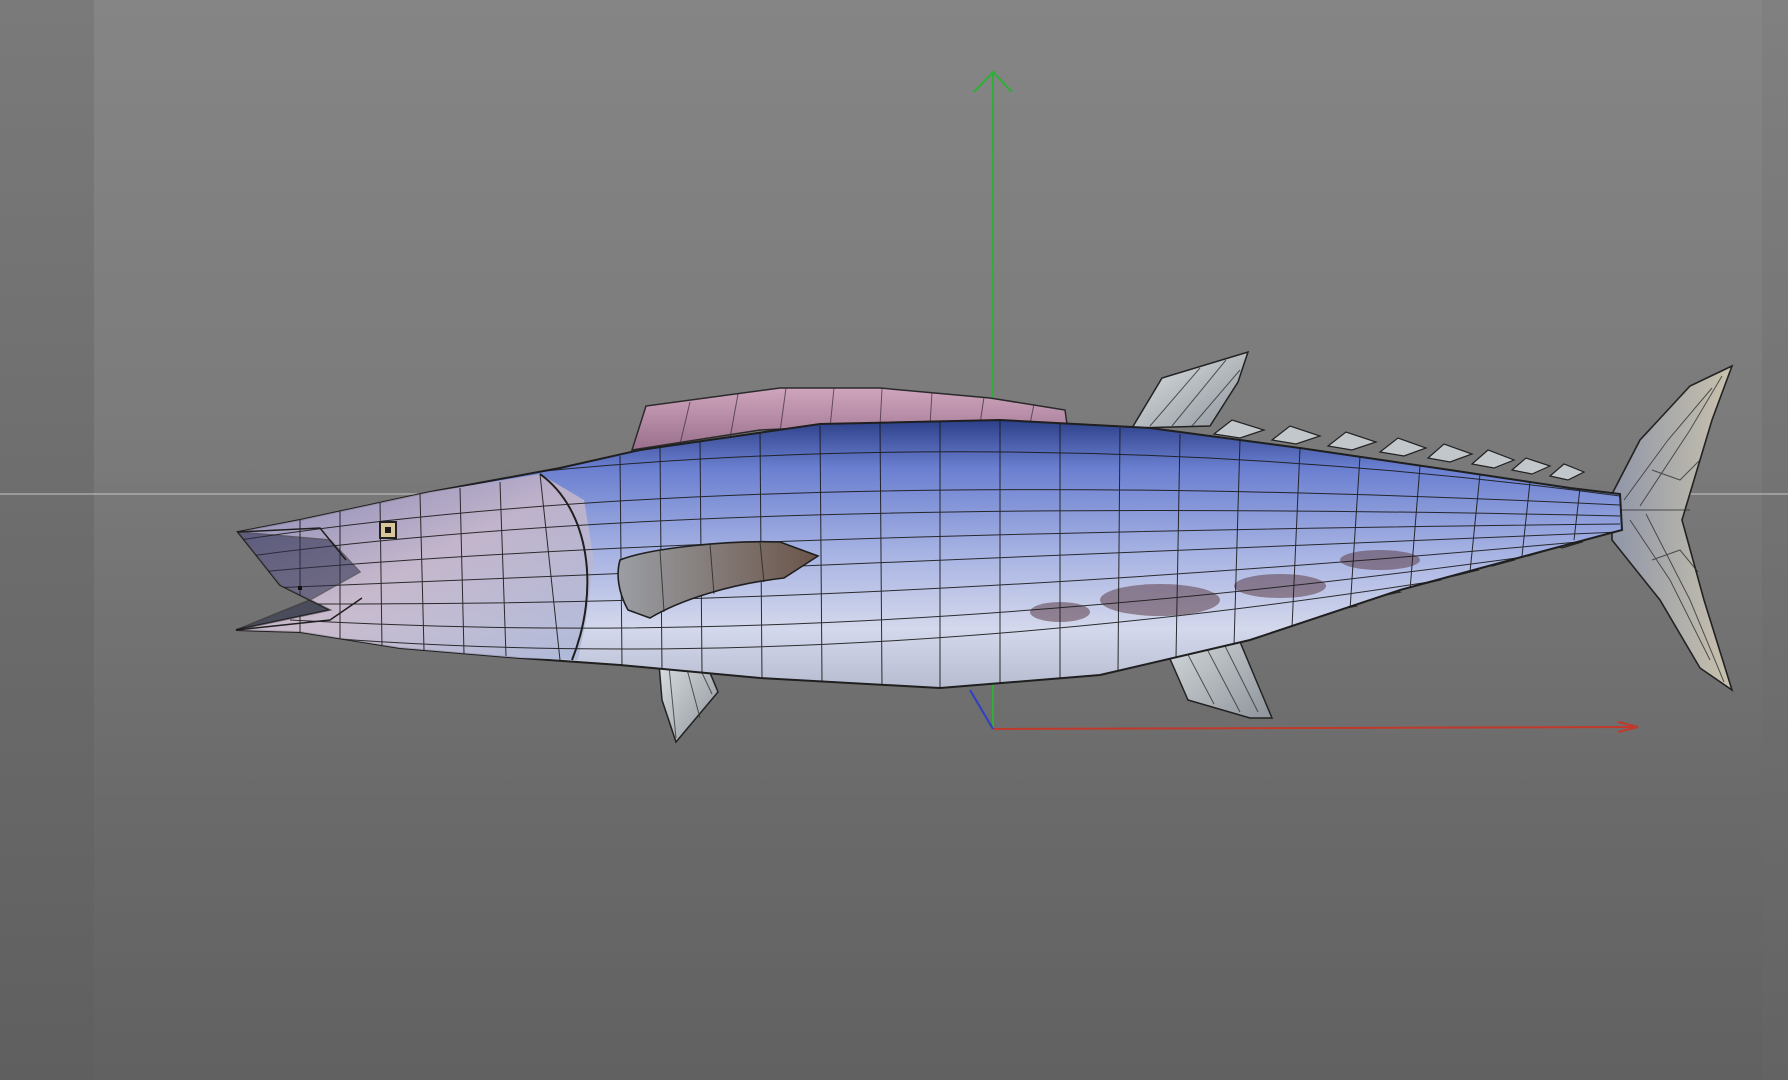  I want to click on z-axis-gizmo, so click(981, 709).